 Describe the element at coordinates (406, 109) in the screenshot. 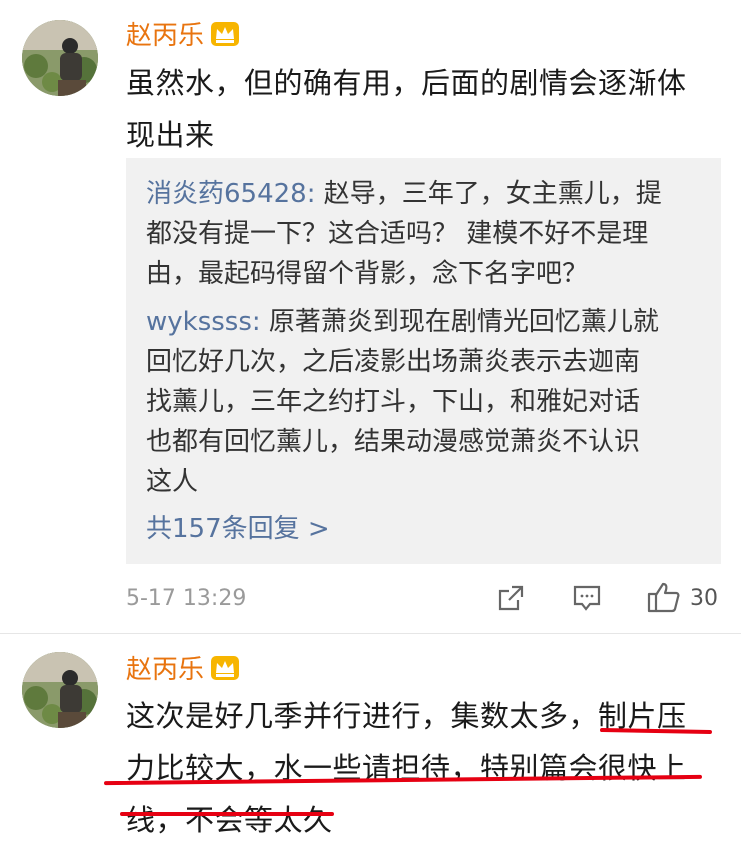

I see `comment-text: 虽然水，但的确有用，后面的剧情会逐渐体 现出来` at that location.